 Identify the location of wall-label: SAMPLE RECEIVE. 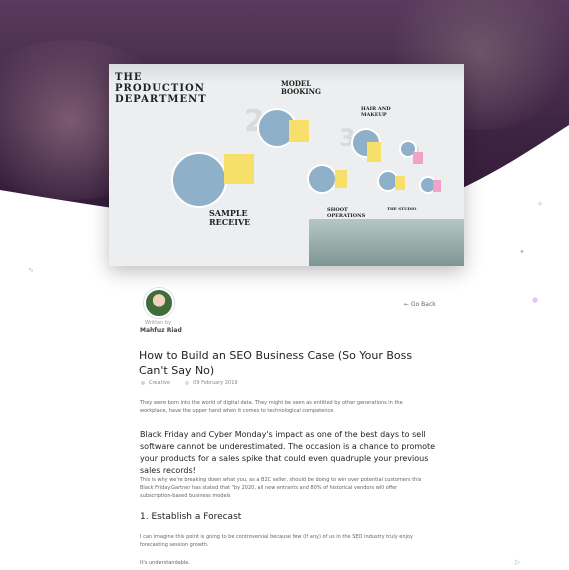
(230, 217).